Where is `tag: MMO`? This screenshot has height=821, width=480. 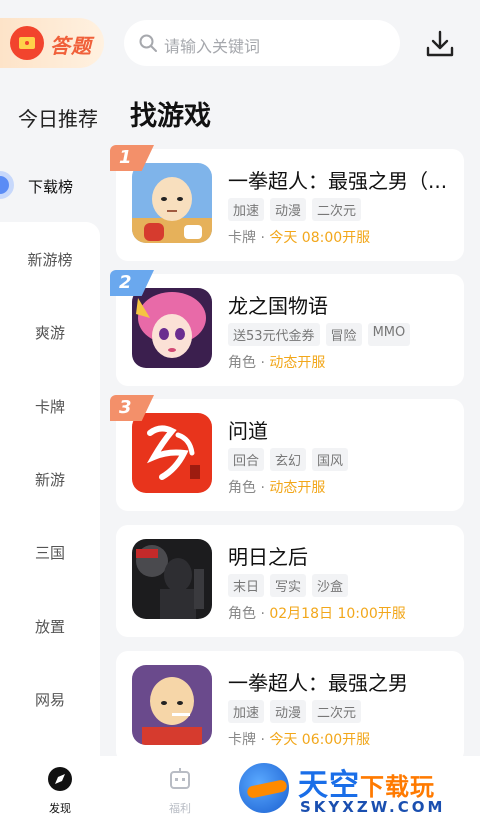
tag: MMO is located at coordinates (389, 334).